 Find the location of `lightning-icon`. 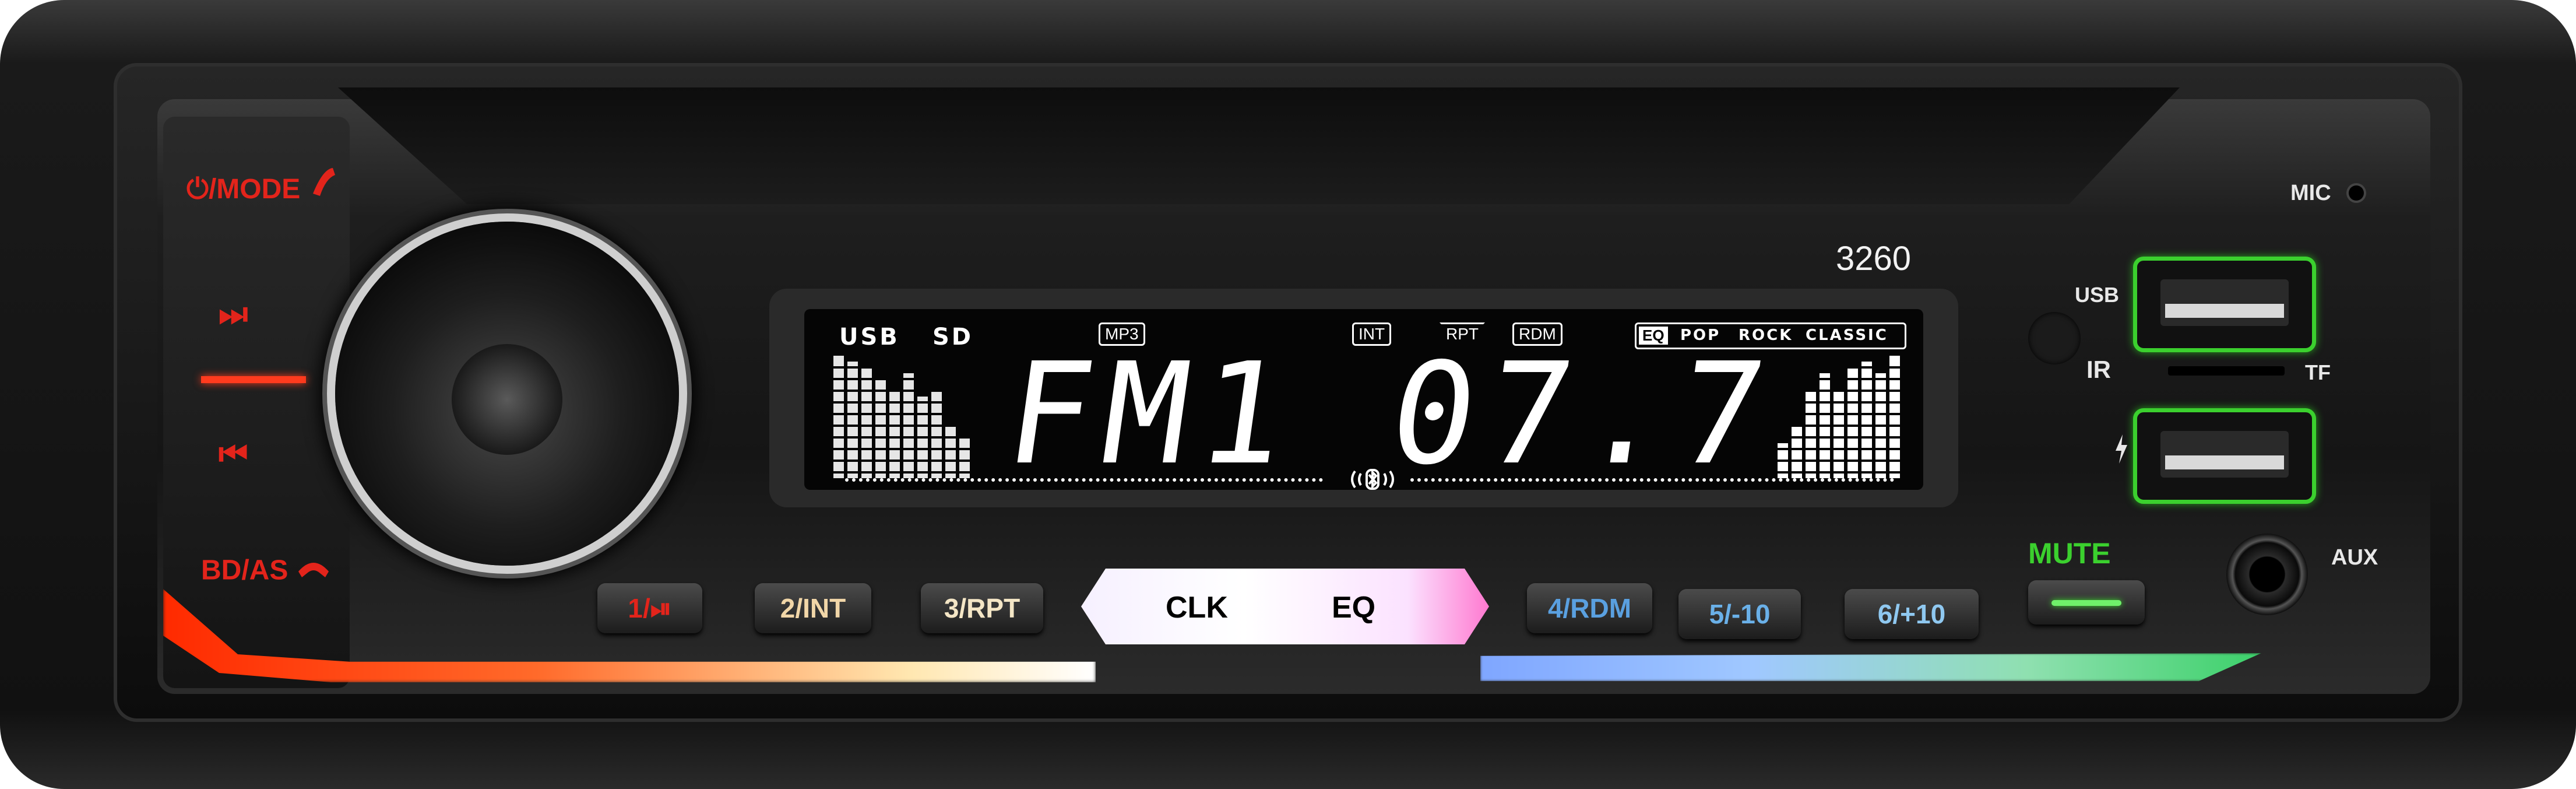

lightning-icon is located at coordinates (2121, 450).